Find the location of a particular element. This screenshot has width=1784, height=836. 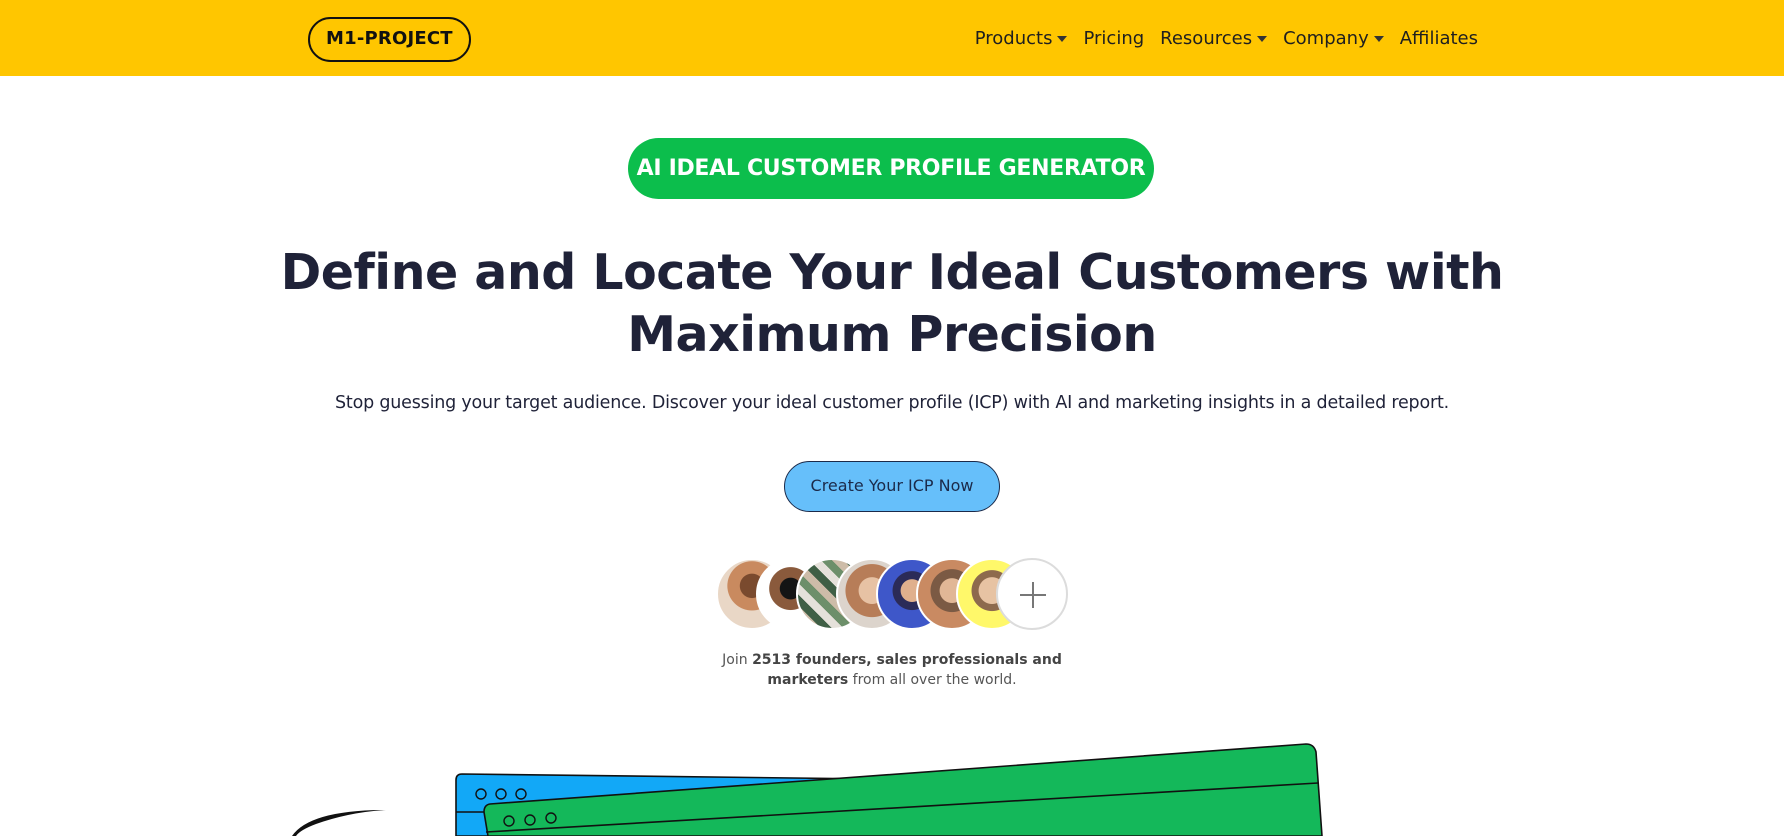

nav-company-label: Company is located at coordinates (1326, 38).